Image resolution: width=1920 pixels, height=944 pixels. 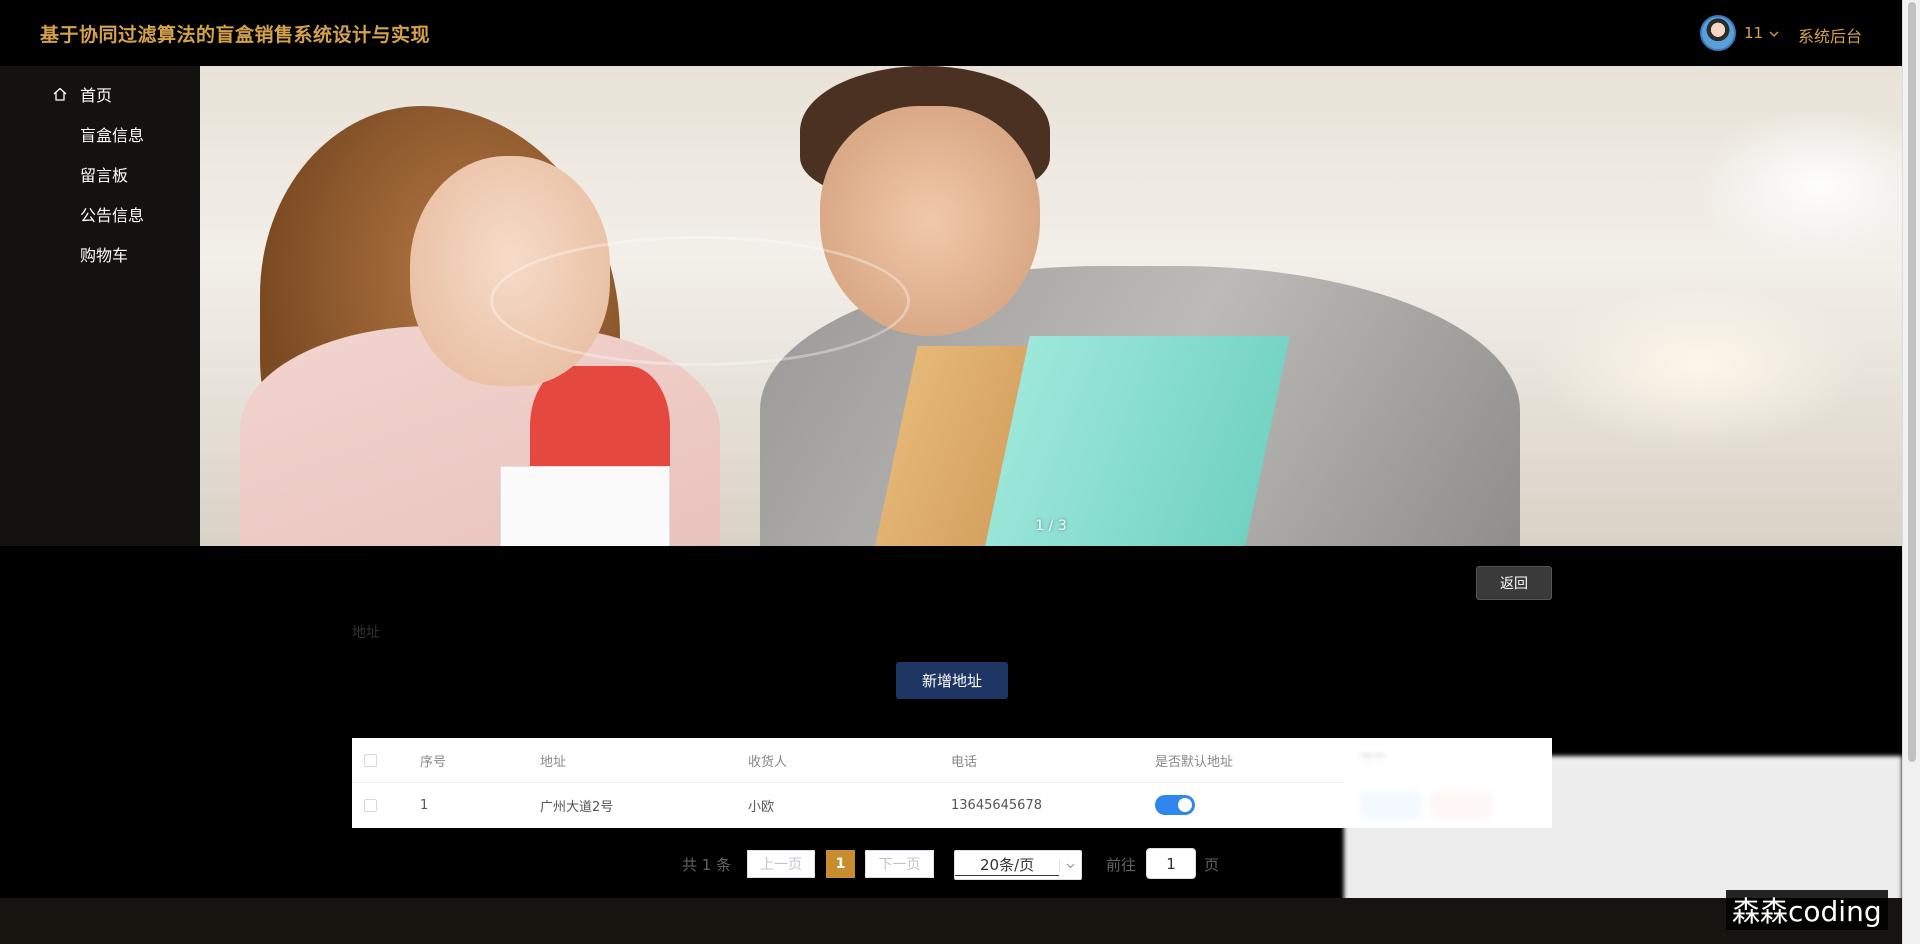 I want to click on cell-address: 广州大道2号, so click(x=577, y=807).